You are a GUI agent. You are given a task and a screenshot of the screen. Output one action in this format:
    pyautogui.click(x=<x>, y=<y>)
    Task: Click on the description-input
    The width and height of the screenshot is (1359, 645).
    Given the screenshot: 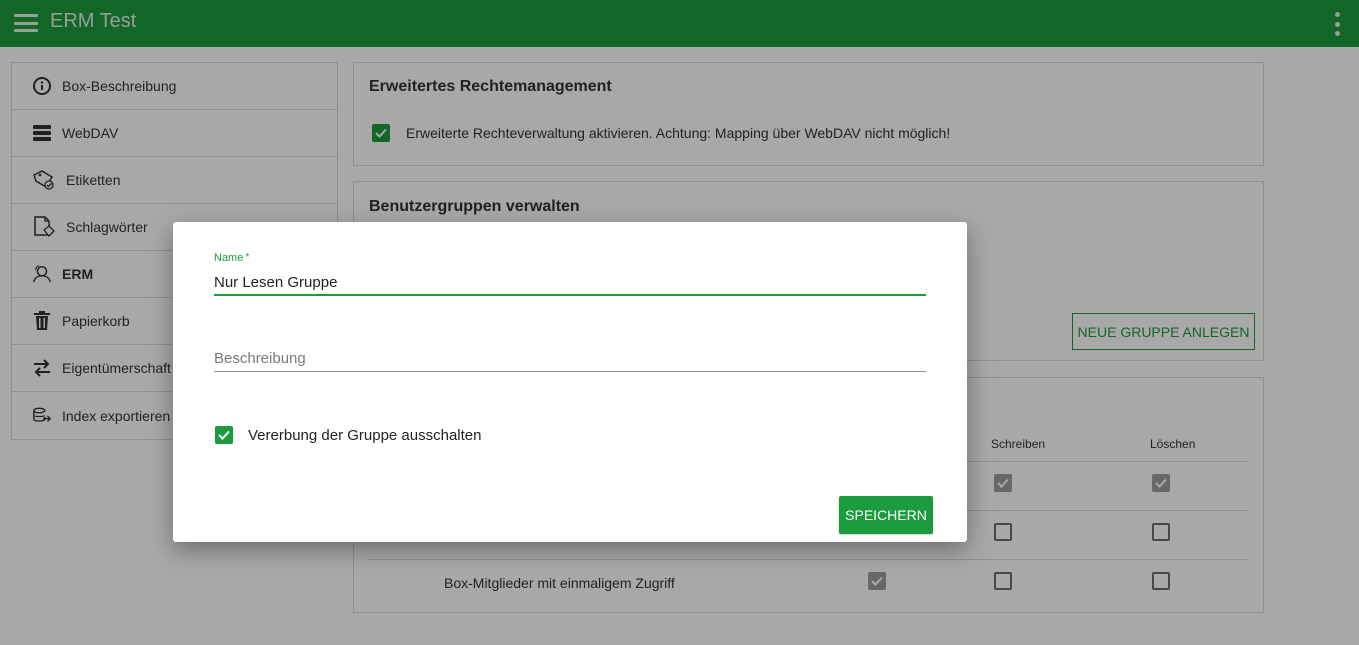 What is the action you would take?
    pyautogui.click(x=570, y=359)
    